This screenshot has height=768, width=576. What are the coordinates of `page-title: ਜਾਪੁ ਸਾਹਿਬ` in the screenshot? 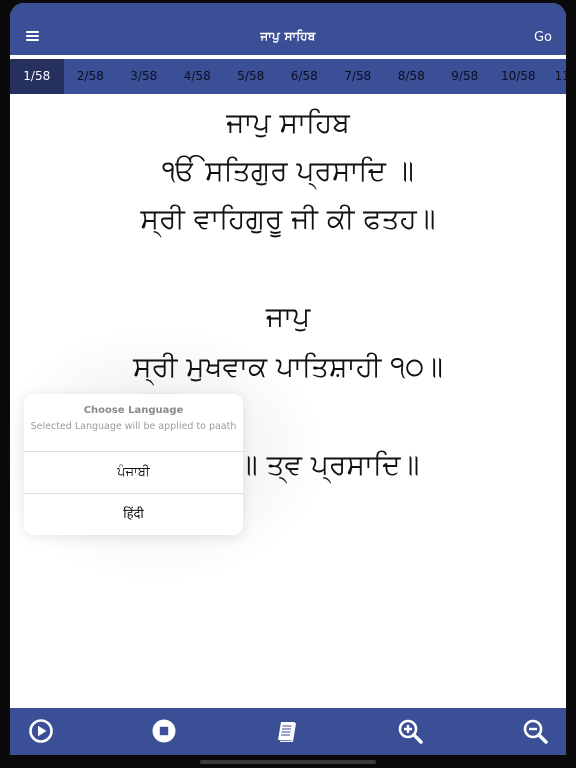 It's located at (288, 36).